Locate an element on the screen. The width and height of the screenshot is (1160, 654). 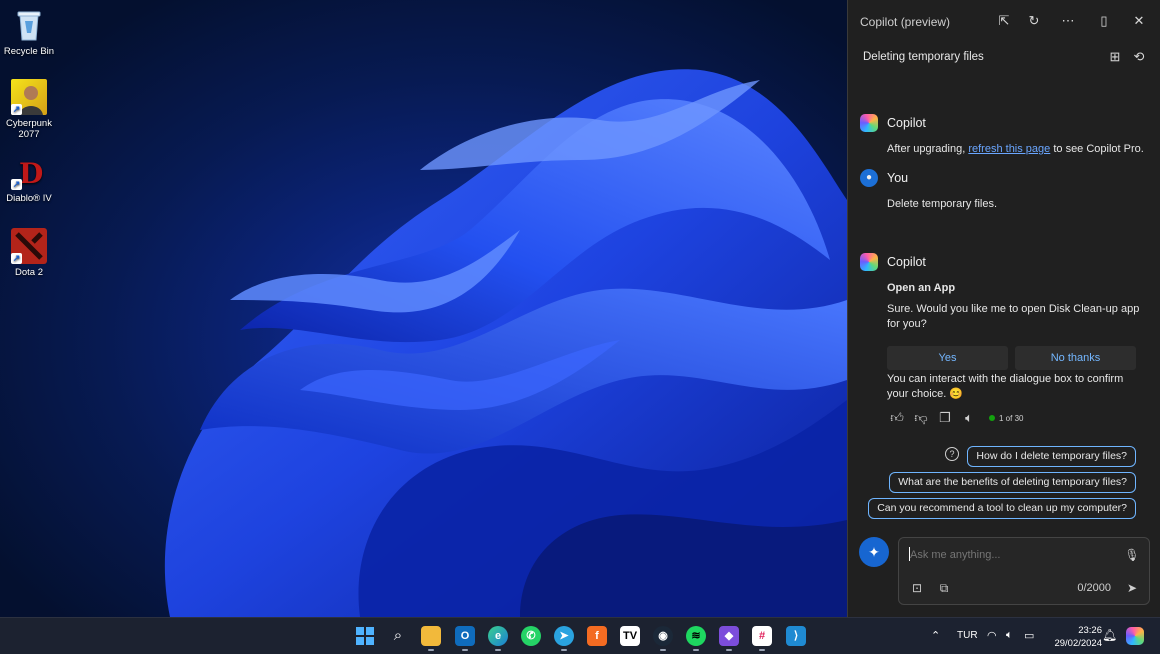
vscode-icon: ⟩ is located at coordinates (796, 636).